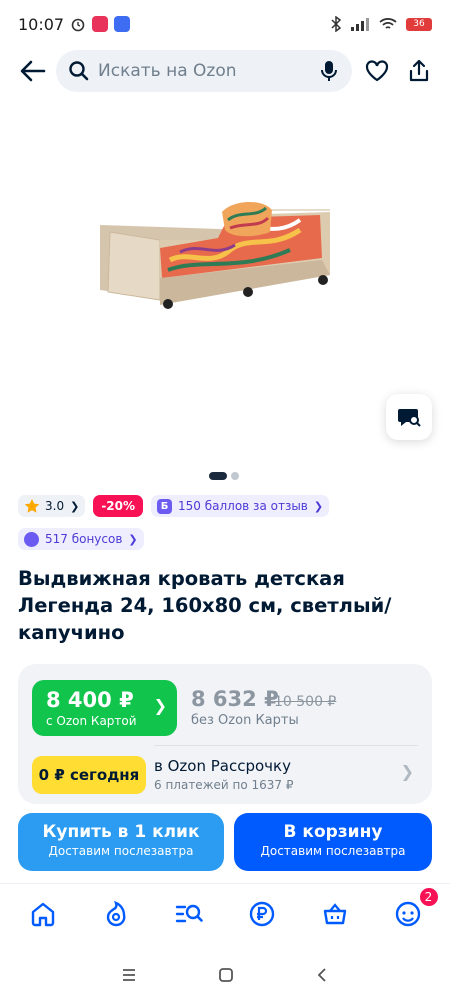  I want to click on profile-face-icon, so click(407, 913).